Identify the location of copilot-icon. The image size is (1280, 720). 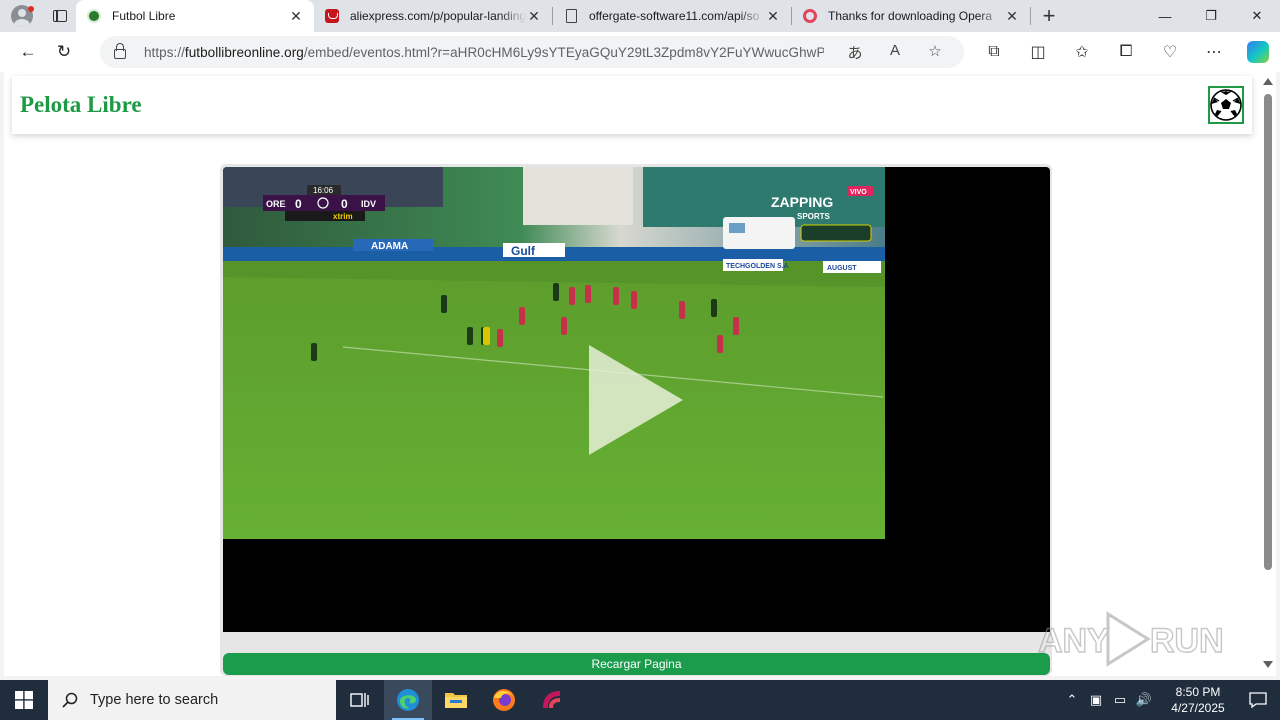
(1258, 52).